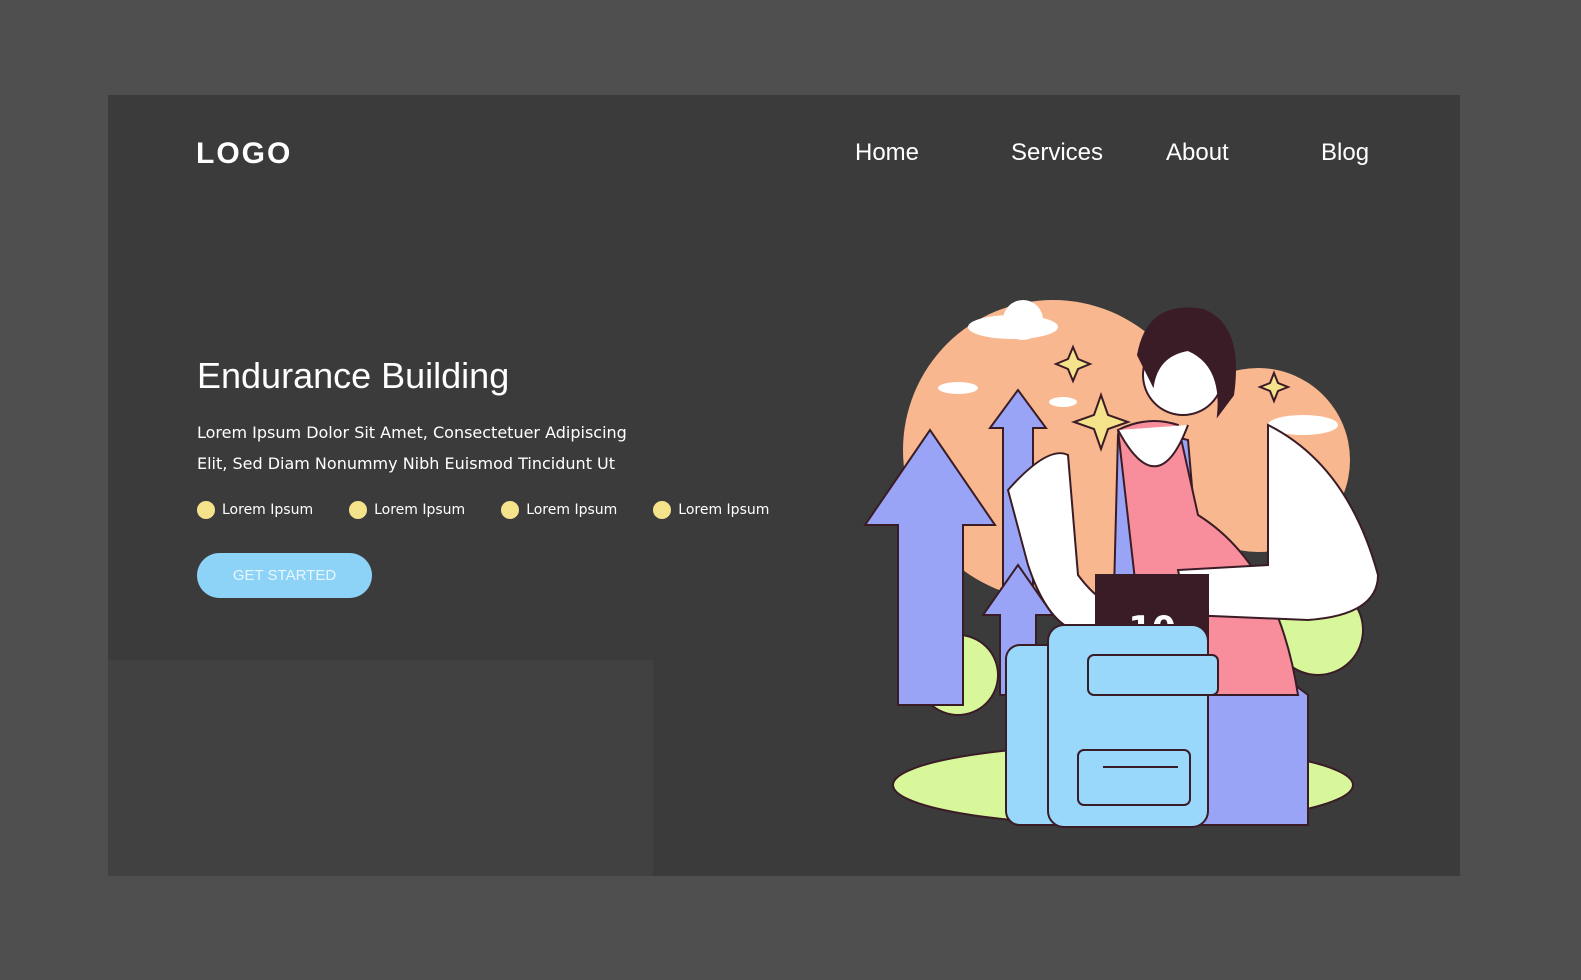  I want to click on logo: LOGO, so click(244, 154).